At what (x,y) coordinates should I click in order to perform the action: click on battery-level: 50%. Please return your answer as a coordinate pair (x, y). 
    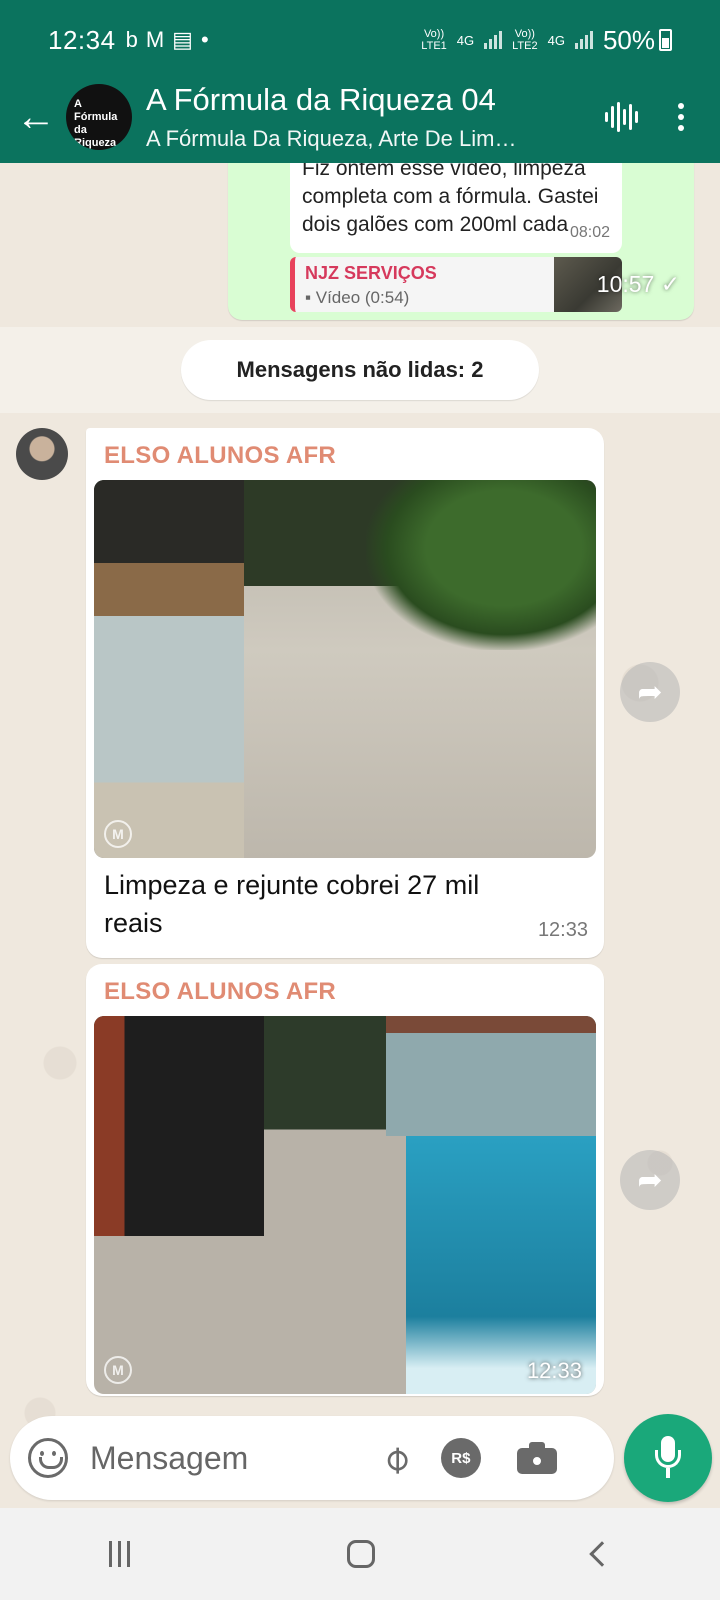
    Looking at the image, I should click on (628, 39).